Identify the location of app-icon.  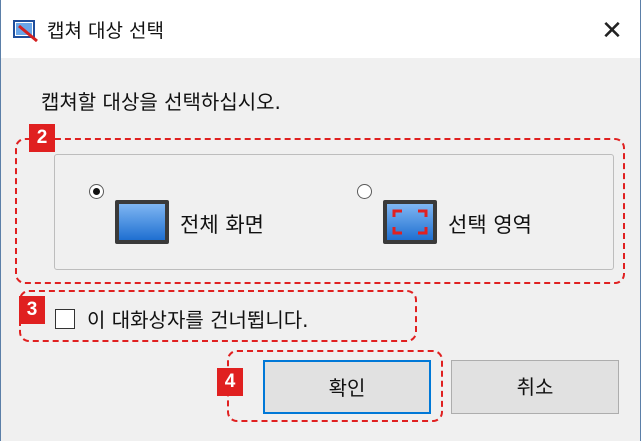
(25, 31).